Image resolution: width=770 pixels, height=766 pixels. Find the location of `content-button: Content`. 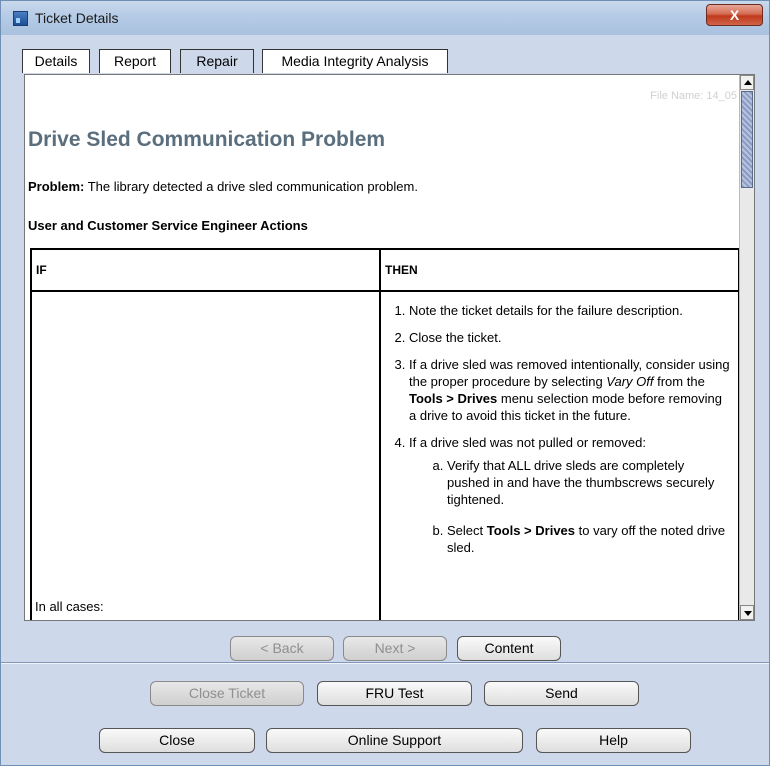

content-button: Content is located at coordinates (509, 648).